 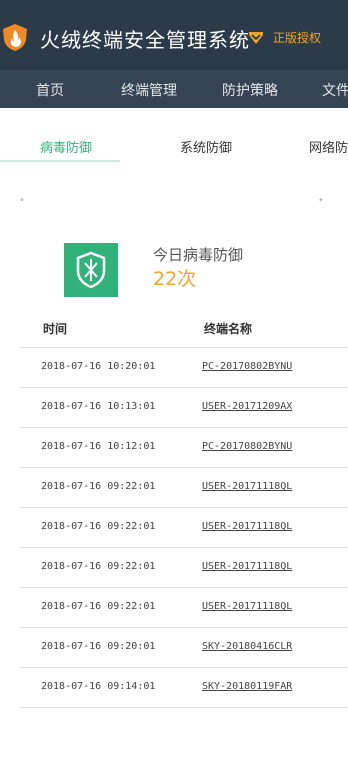 What do you see at coordinates (98, 406) in the screenshot?
I see `row-time: 2018-07-16 10:13:01` at bounding box center [98, 406].